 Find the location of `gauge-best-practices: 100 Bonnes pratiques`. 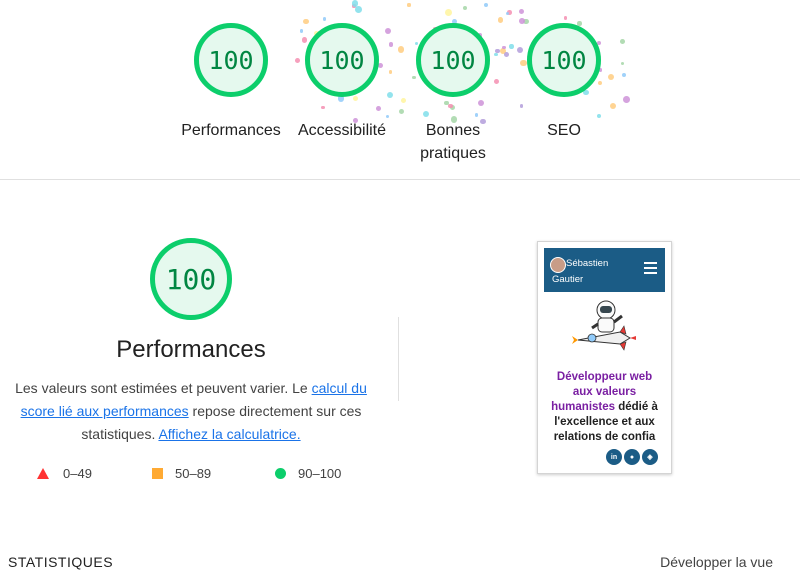

gauge-best-practices: 100 Bonnes pratiques is located at coordinates (453, 94).